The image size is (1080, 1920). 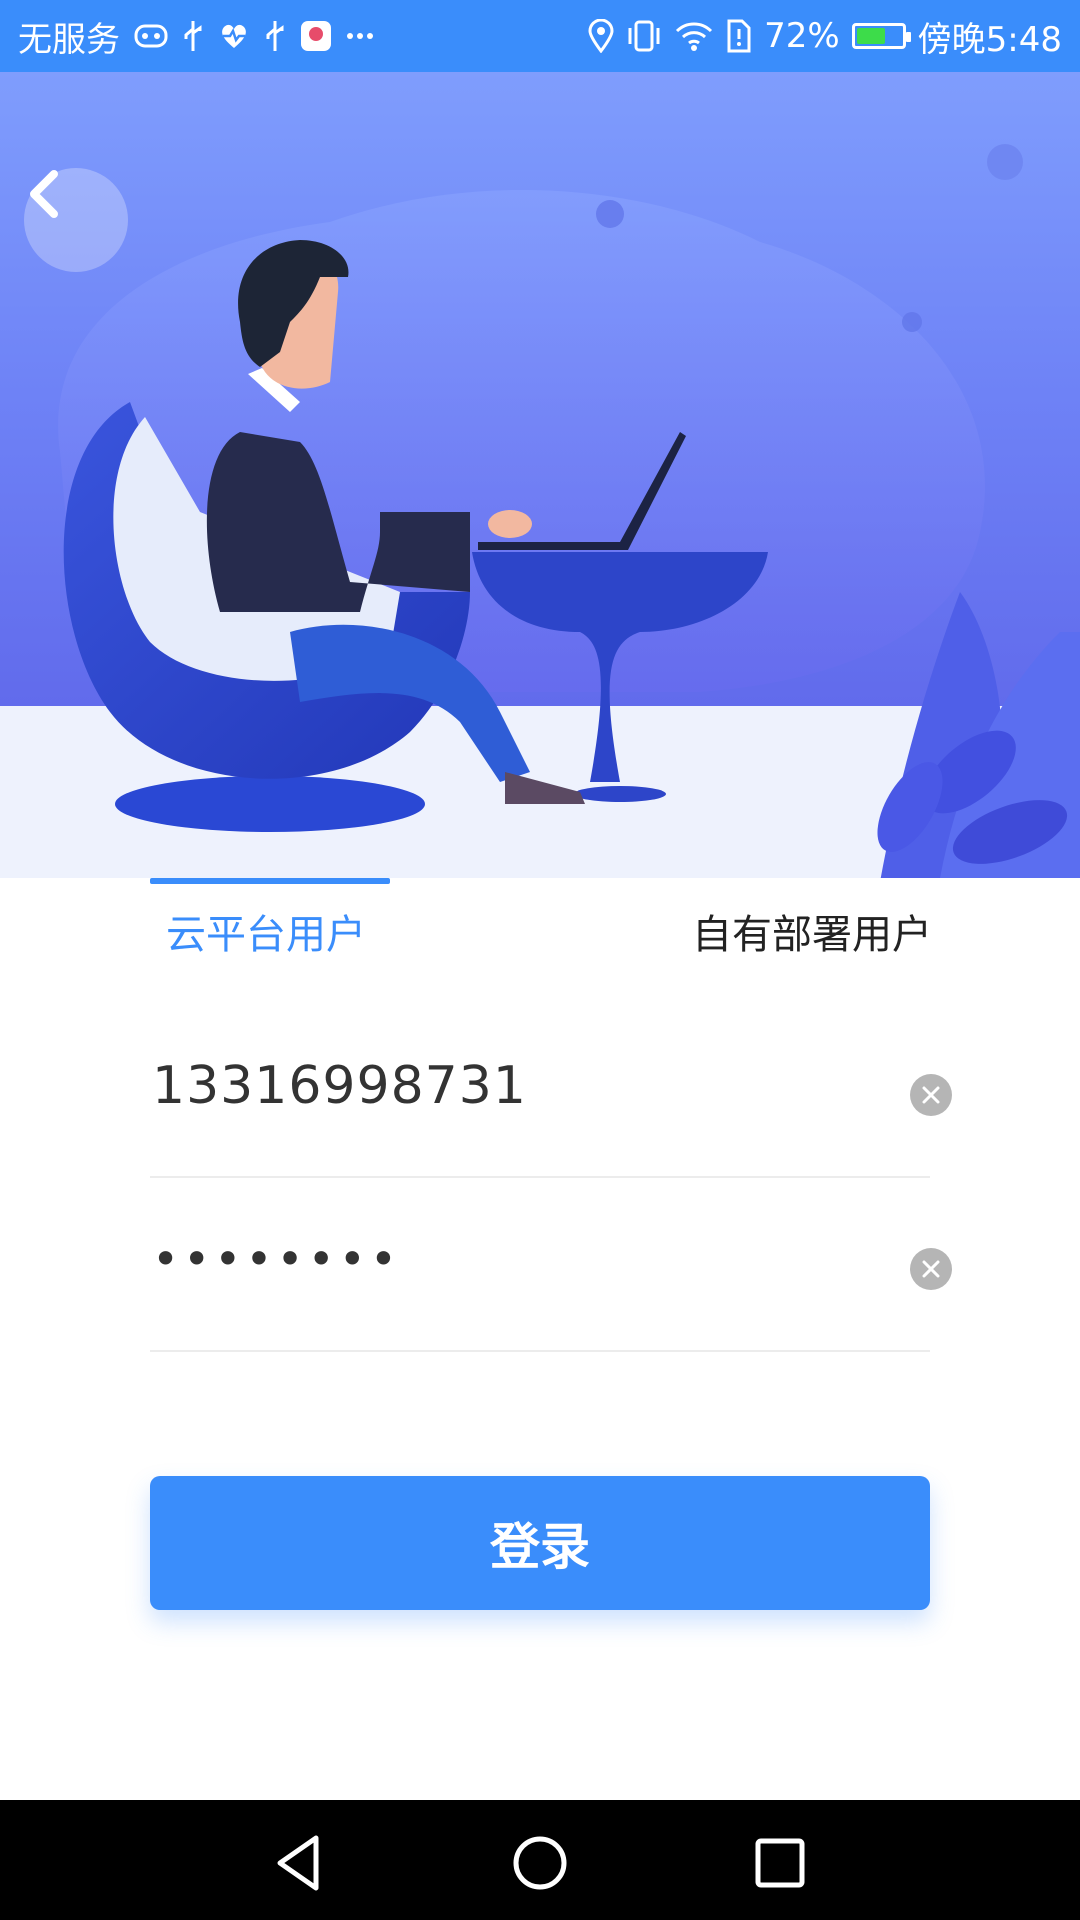 I want to click on battery-icon, so click(x=881, y=36).